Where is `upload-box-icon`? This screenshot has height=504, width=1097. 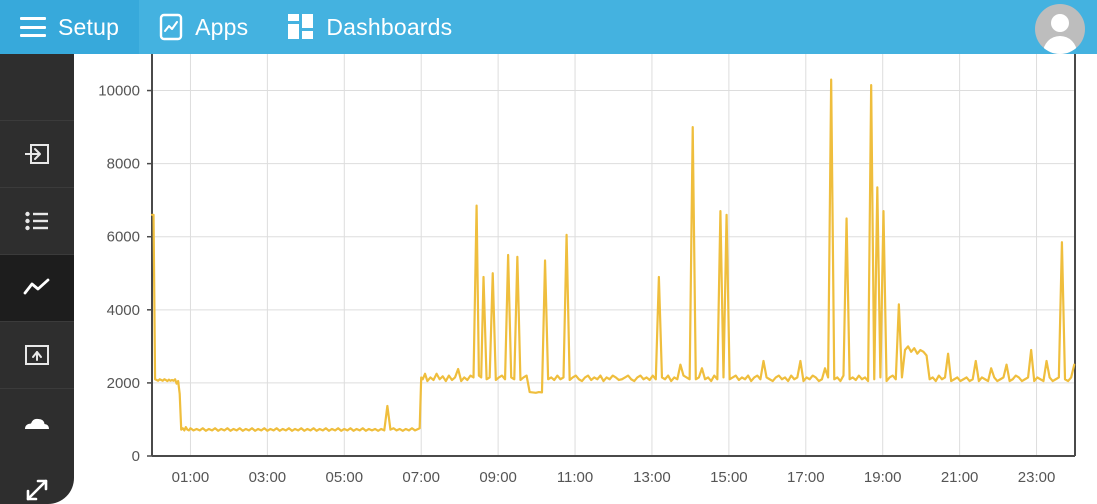
upload-box-icon is located at coordinates (37, 355).